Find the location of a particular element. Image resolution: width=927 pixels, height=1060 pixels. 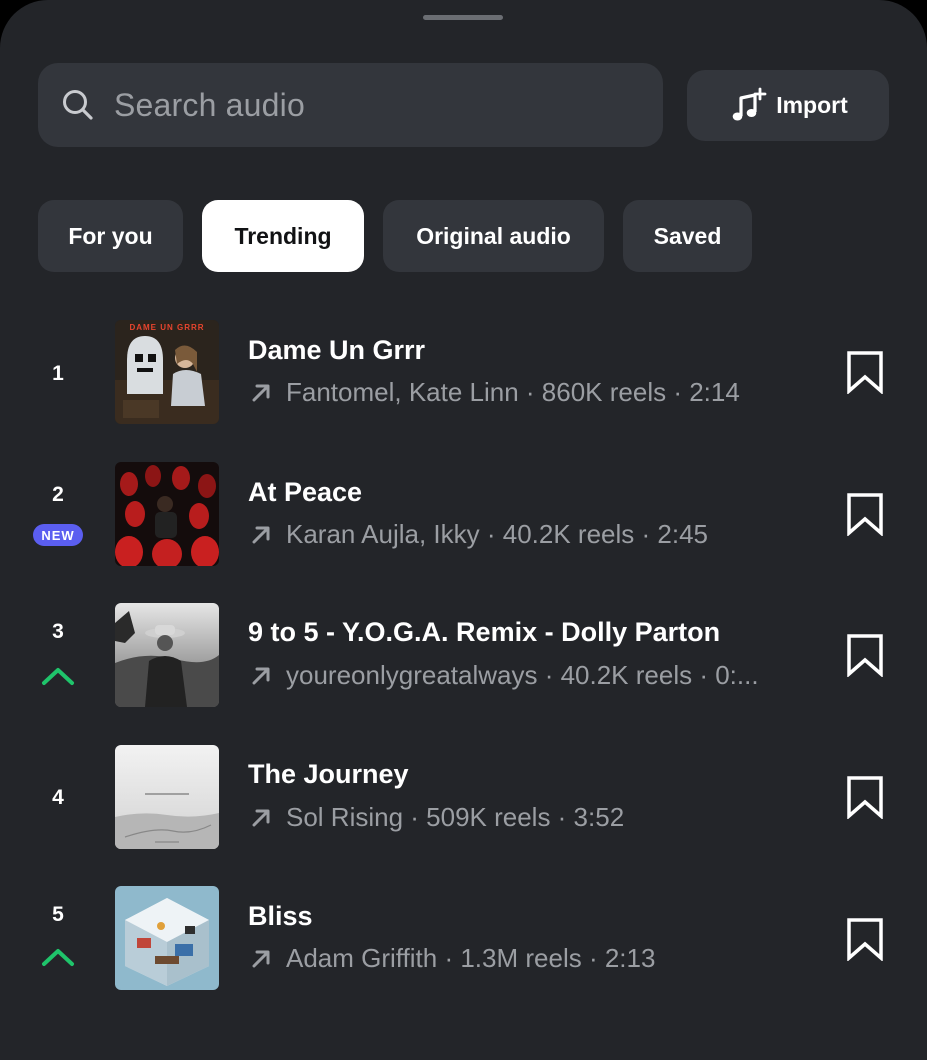

track-title: 9 to 5 - Y.O.G.A. Remix - Dolly Parton is located at coordinates (484, 632).